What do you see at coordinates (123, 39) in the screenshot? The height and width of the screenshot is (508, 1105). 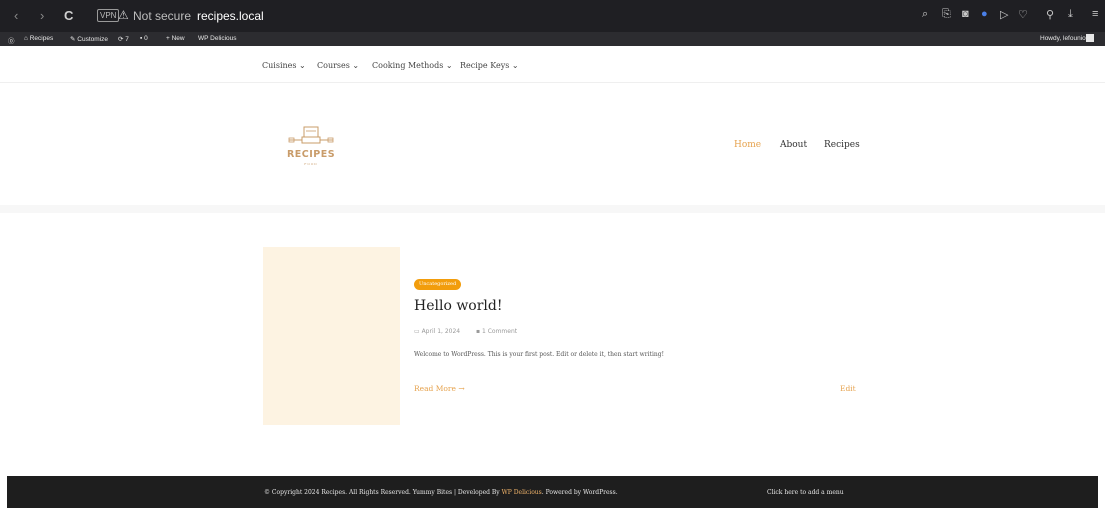 I see `admin-updates-link: ⟳ 7` at bounding box center [123, 39].